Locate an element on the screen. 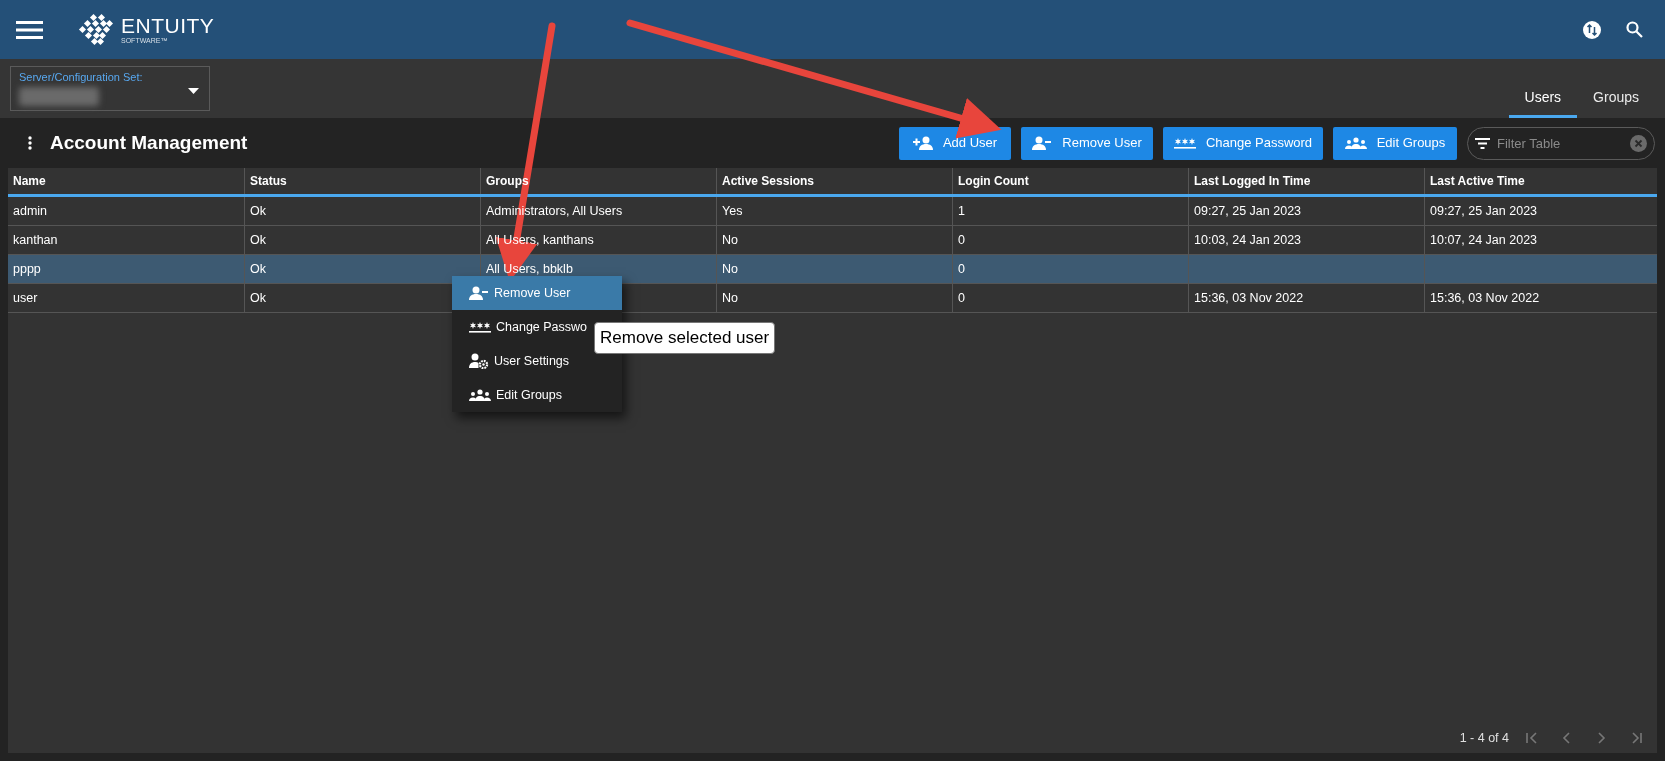 The image size is (1665, 761). tab: Users is located at coordinates (1543, 88).